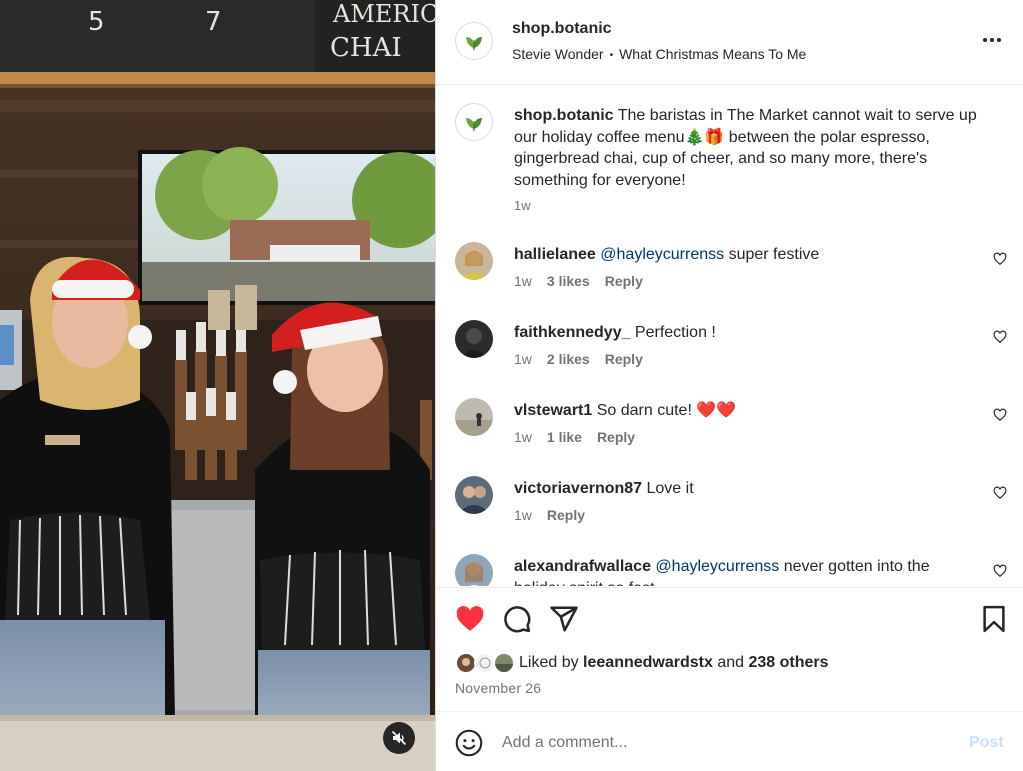  What do you see at coordinates (517, 619) in the screenshot?
I see `comment-icon` at bounding box center [517, 619].